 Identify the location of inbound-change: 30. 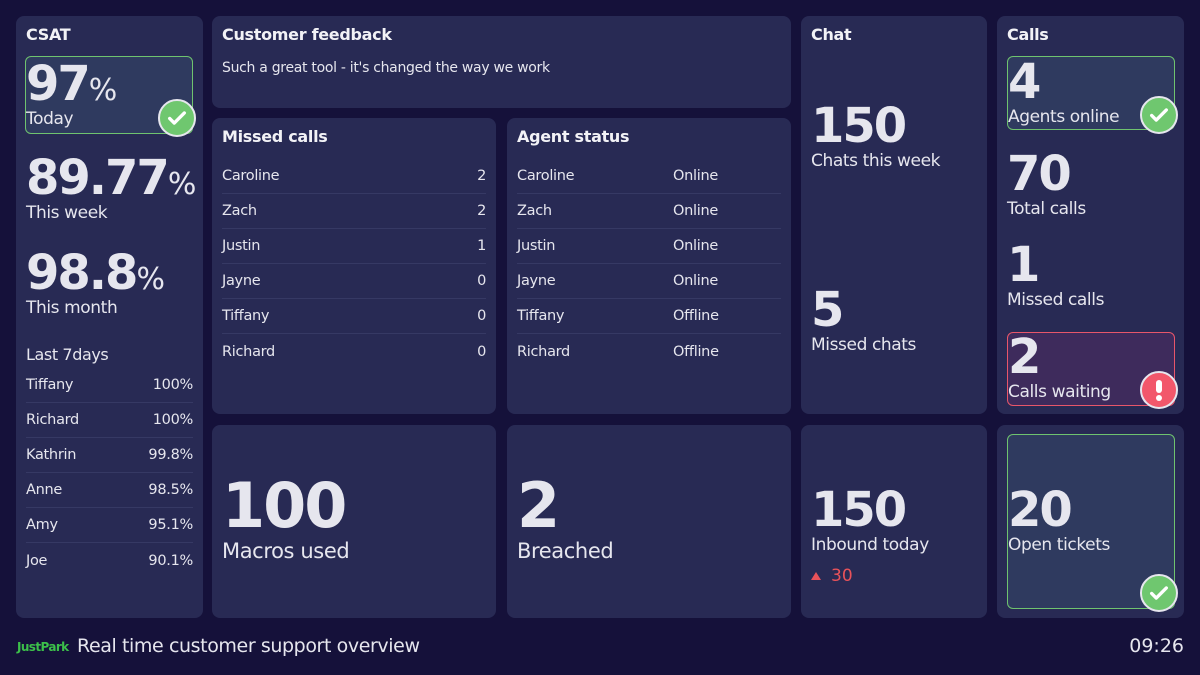
(832, 576).